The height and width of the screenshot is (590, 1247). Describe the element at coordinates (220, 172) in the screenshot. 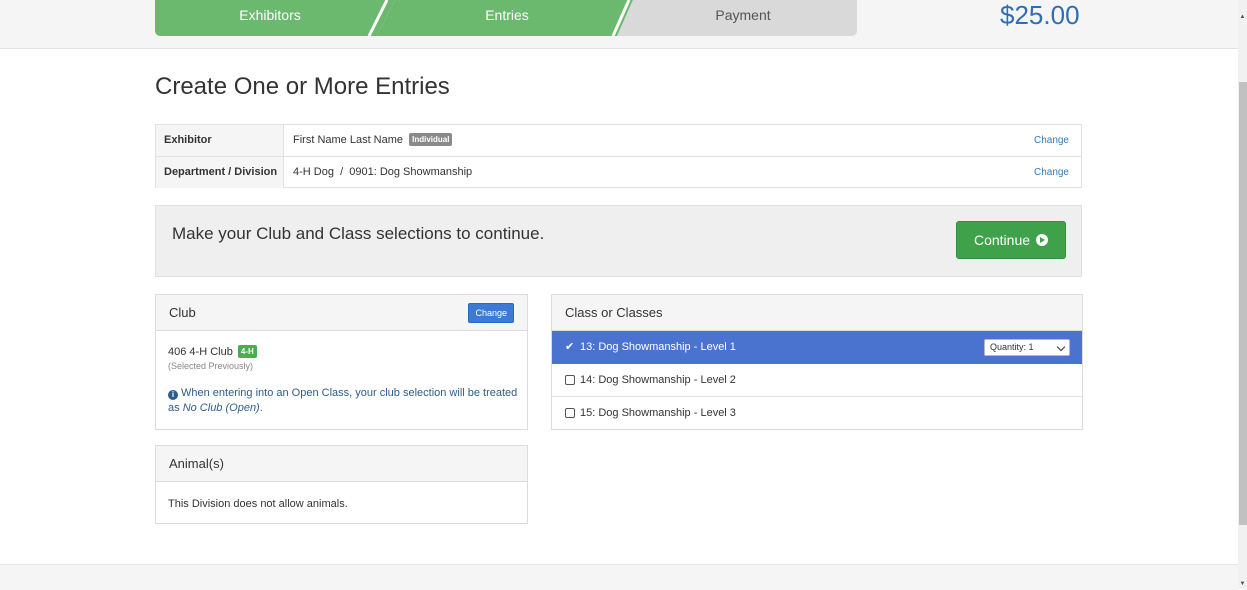

I see `division-label: Department / Division` at that location.